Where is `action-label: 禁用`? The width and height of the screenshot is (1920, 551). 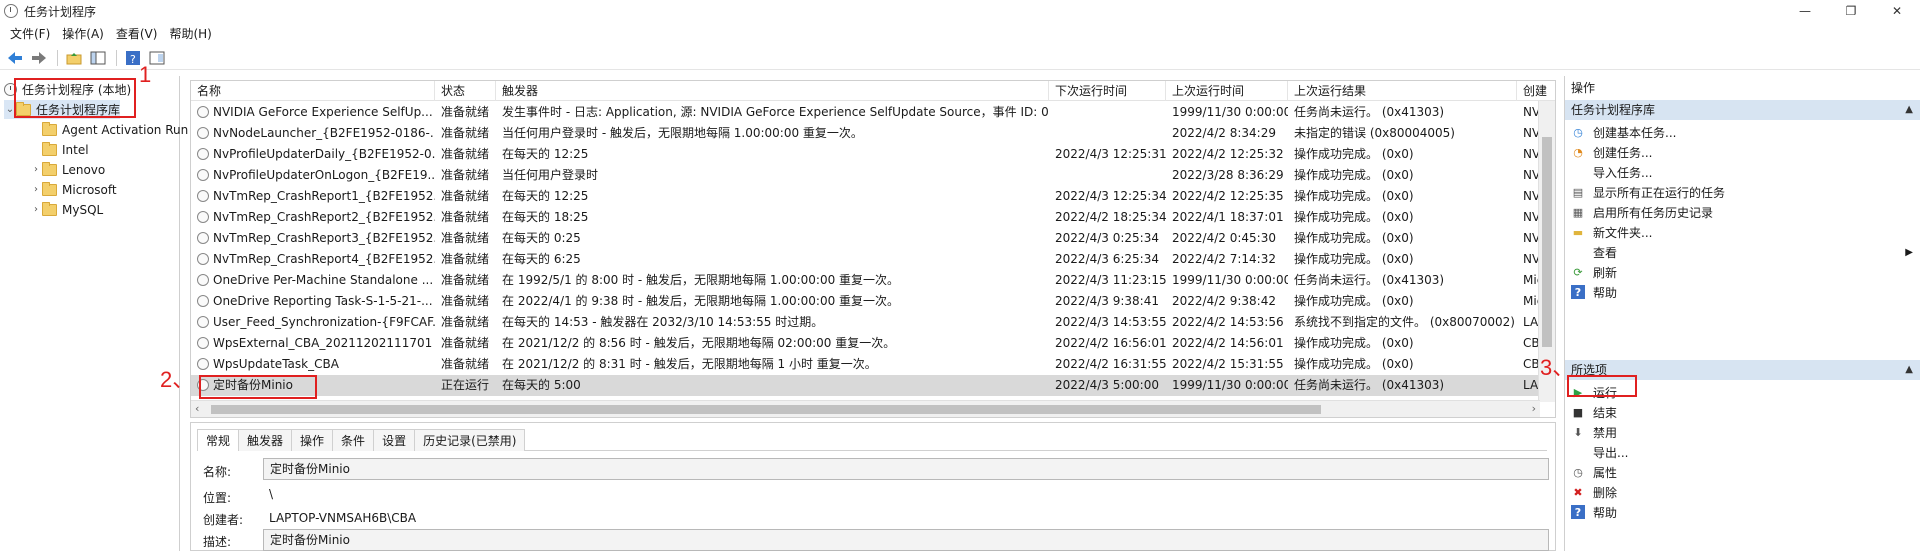
action-label: 禁用 is located at coordinates (1605, 432).